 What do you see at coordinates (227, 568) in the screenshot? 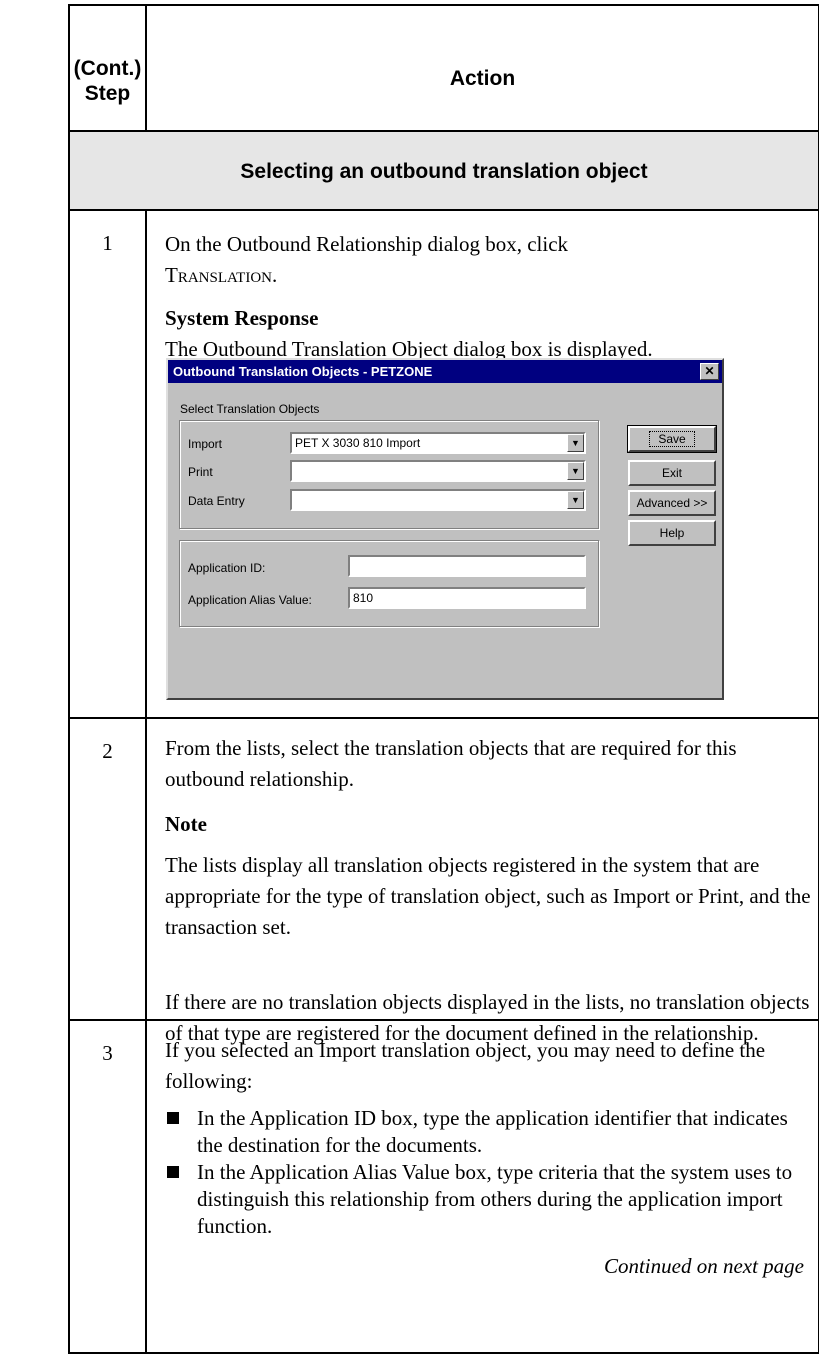
I see `application-id-label: Application ID:` at bounding box center [227, 568].